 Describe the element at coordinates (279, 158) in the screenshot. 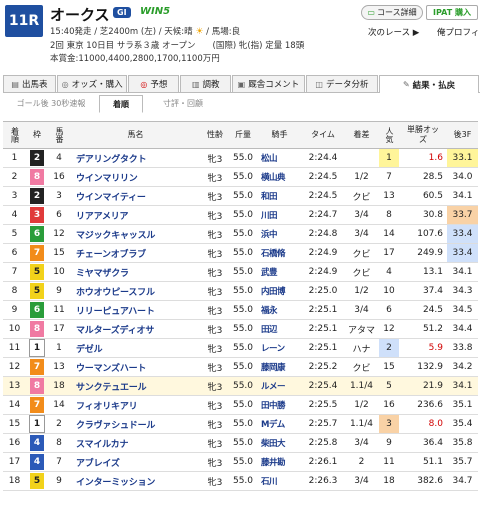

I see `jockey-link: 松山` at that location.